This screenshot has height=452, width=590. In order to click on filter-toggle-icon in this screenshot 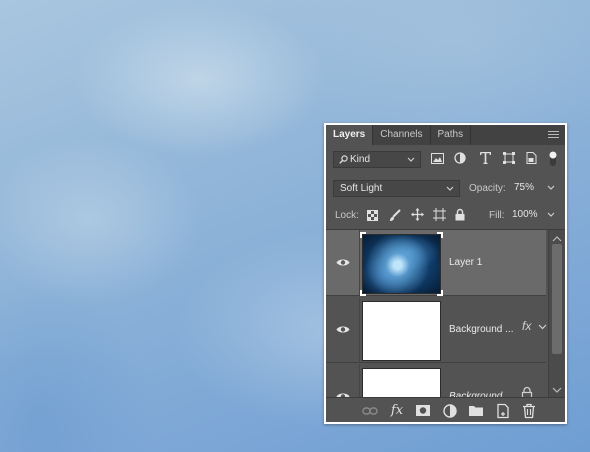, I will do `click(553, 158)`.